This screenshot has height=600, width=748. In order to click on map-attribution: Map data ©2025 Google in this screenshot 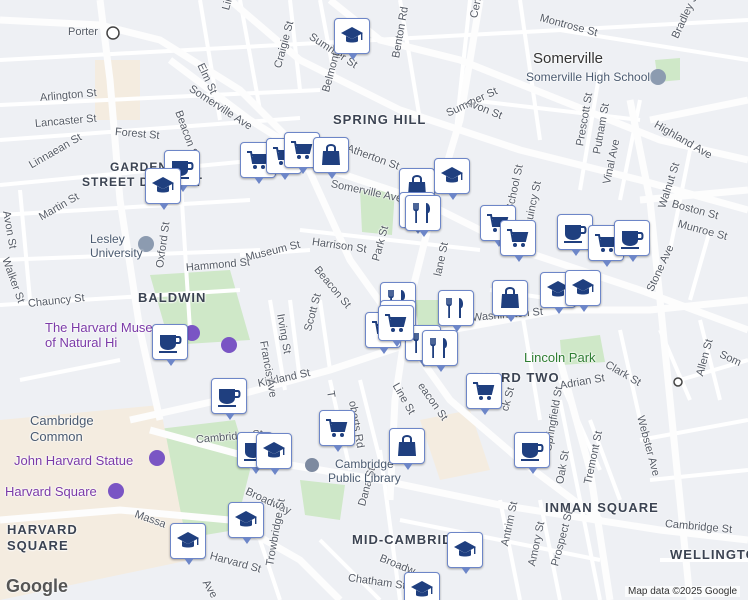, I will do `click(683, 591)`.